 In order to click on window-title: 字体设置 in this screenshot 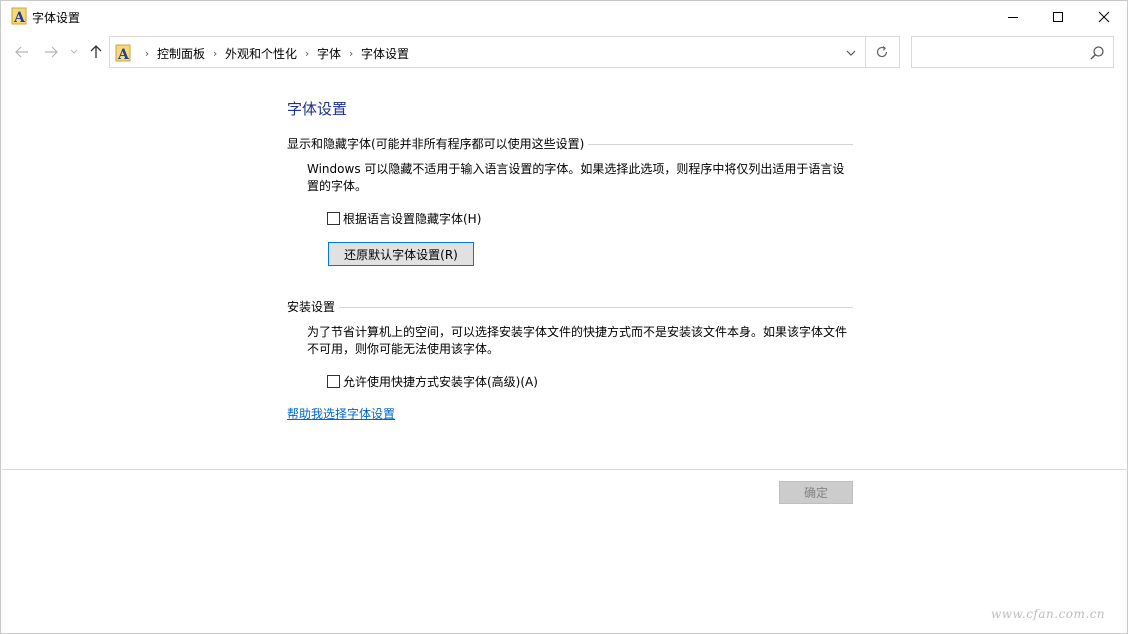, I will do `click(56, 18)`.